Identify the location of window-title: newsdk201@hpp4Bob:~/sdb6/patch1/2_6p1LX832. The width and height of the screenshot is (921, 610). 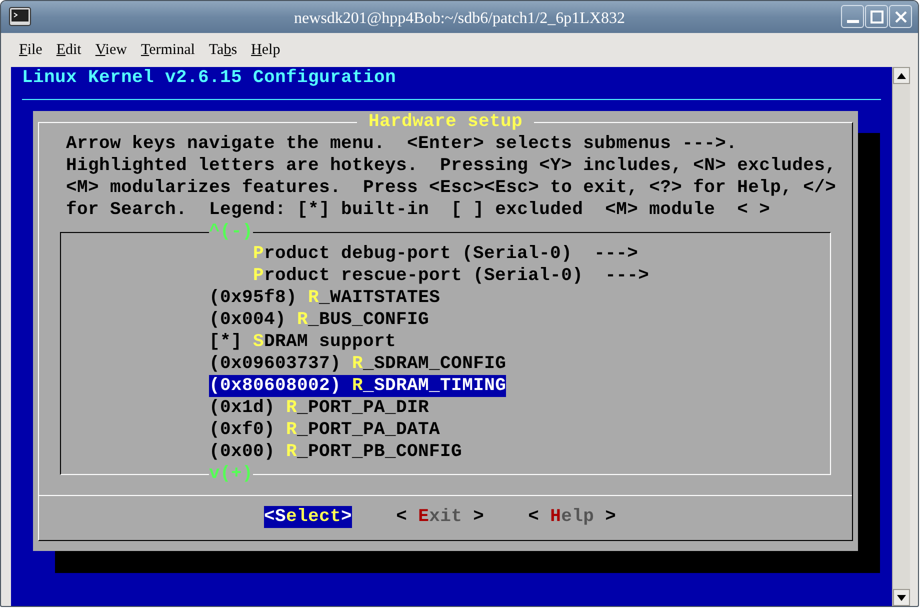
(459, 19).